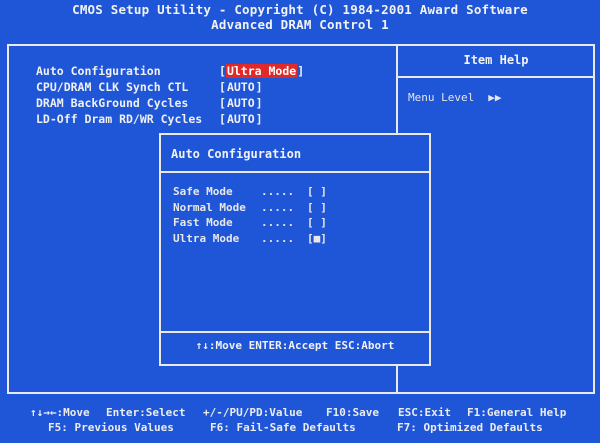 The width and height of the screenshot is (600, 443). What do you see at coordinates (206, 238) in the screenshot?
I see `option-label: Ultra Mode` at bounding box center [206, 238].